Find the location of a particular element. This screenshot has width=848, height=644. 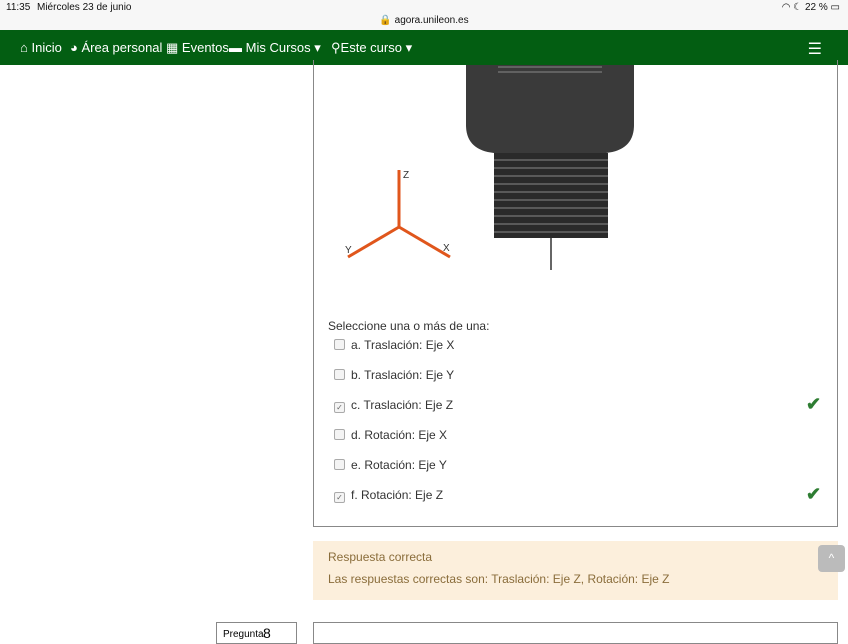

answer-option: e. Rotación: Eje Y is located at coordinates (390, 465).